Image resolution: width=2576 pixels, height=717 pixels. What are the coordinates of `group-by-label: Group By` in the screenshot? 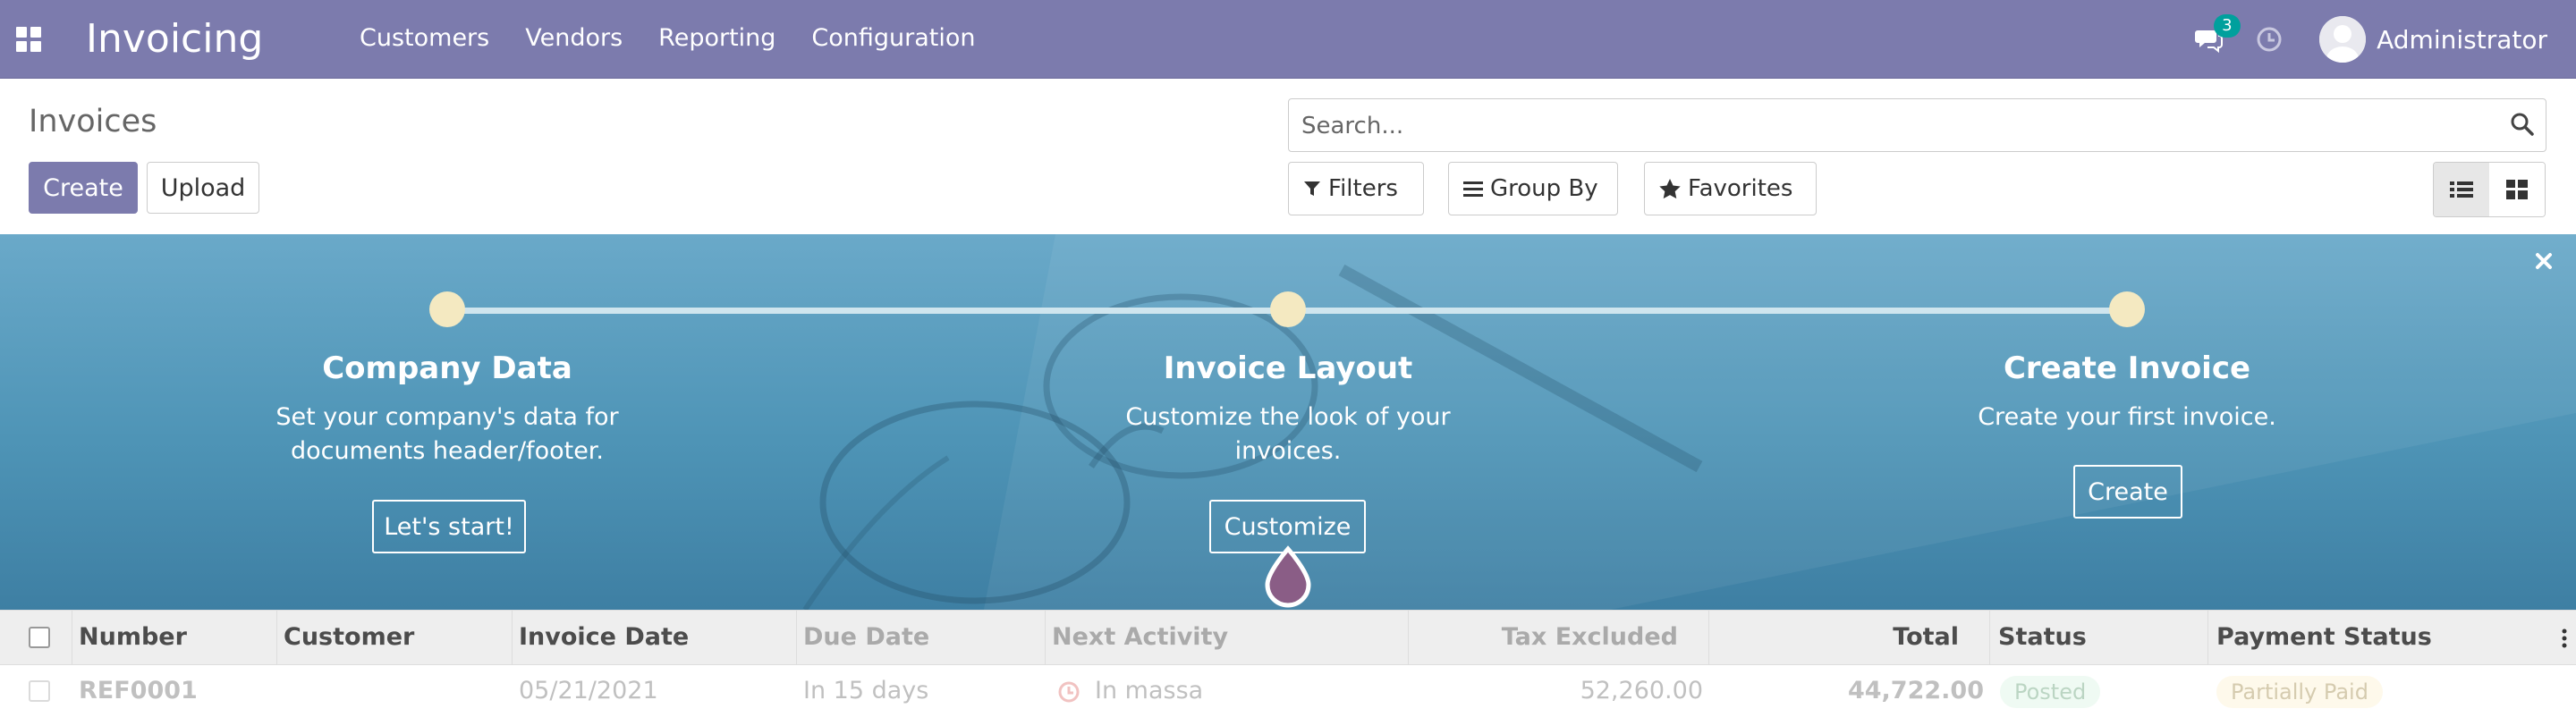 It's located at (1544, 188).